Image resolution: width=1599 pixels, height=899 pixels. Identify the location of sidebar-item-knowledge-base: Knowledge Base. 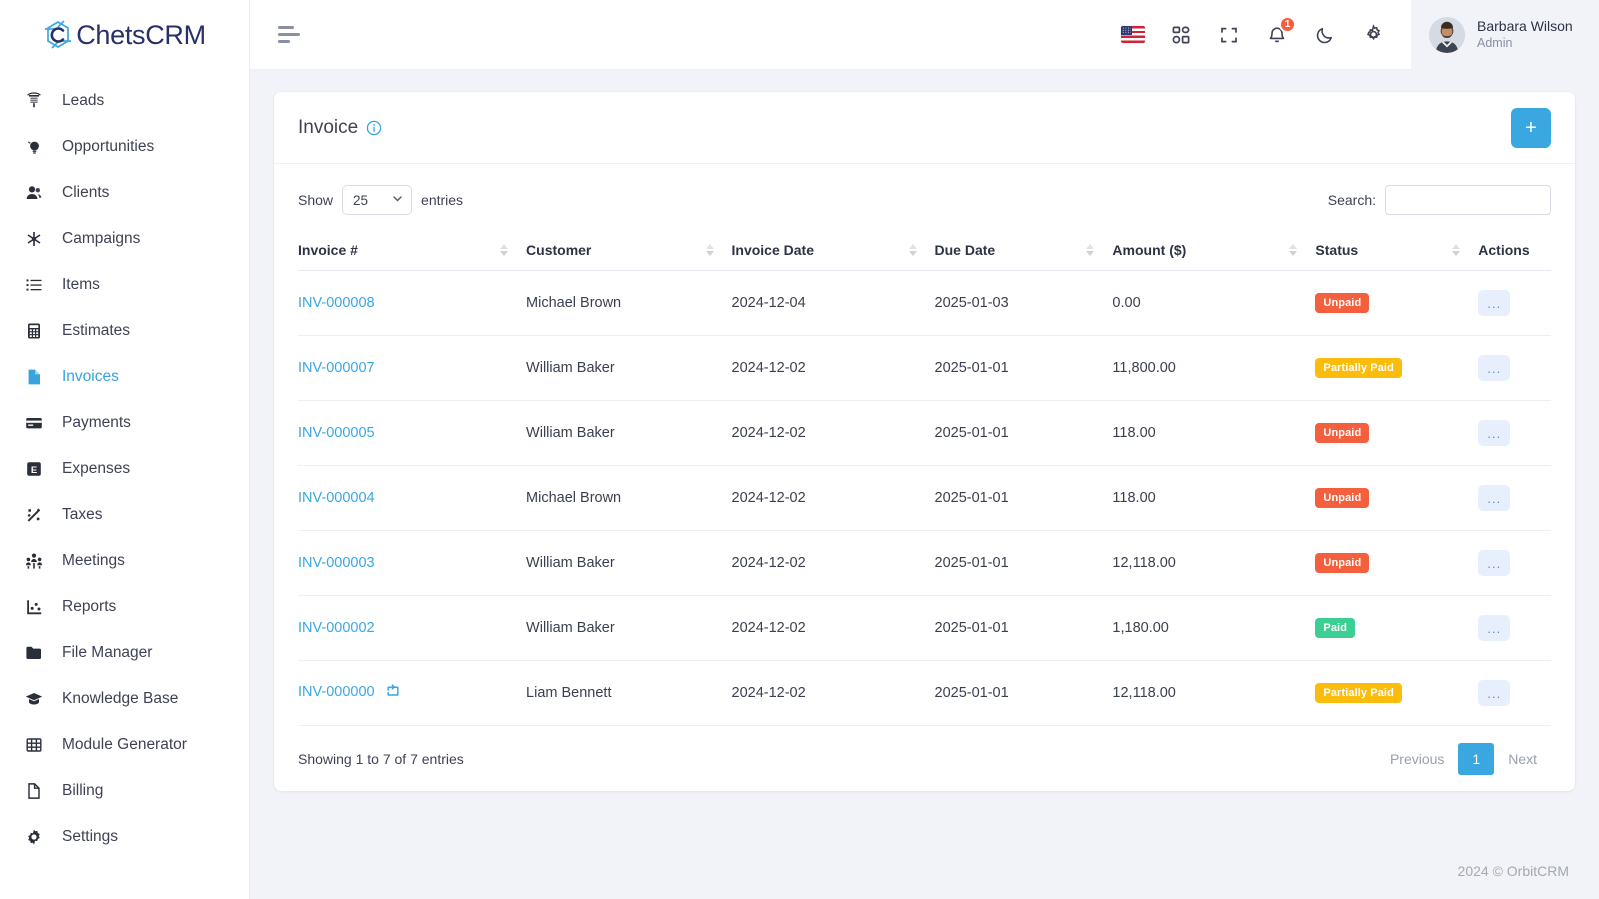
(124, 699).